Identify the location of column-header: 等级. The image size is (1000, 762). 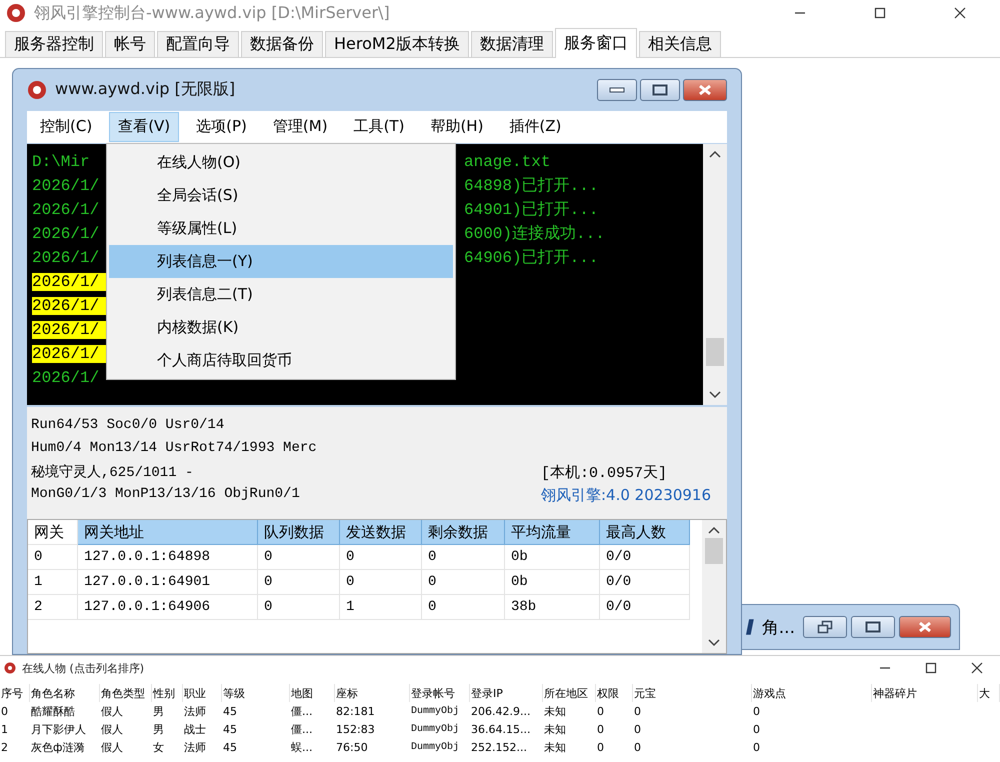
(256, 693).